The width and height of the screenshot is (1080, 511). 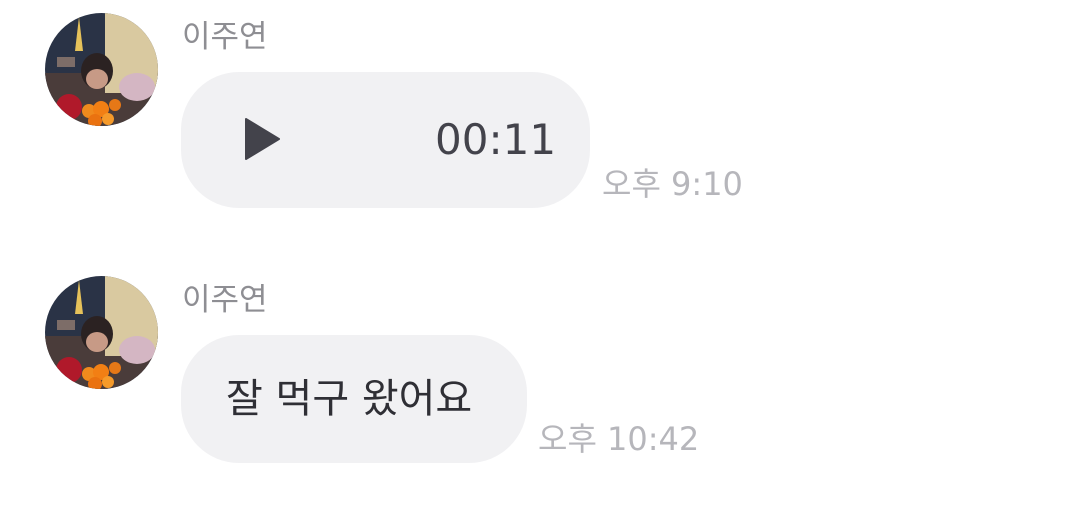 I want to click on text-message-bubble: 잘 먹구 왔어요, so click(x=354, y=399).